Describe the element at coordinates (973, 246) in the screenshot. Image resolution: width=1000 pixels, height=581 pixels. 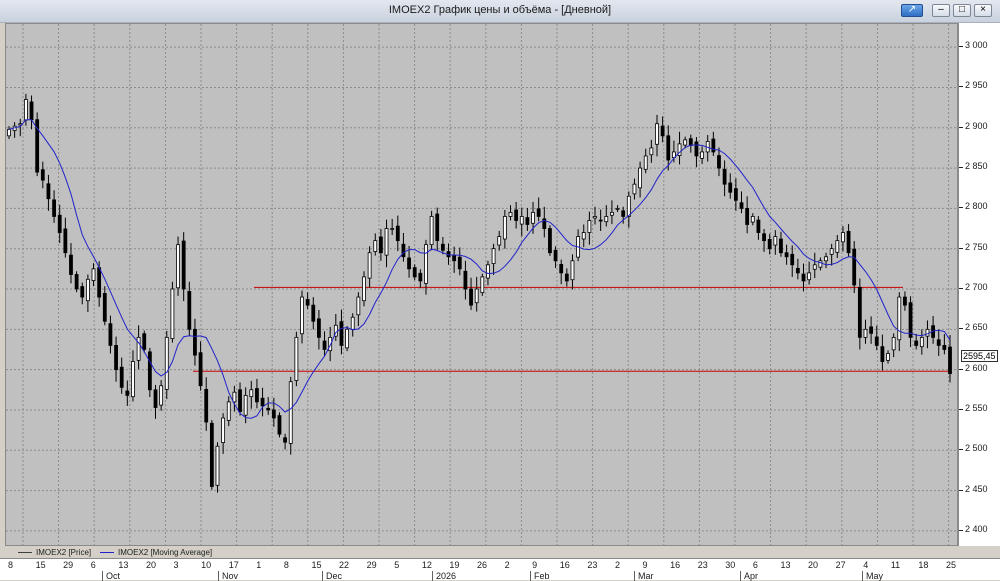
I see `y-tick-label: 2 750` at that location.